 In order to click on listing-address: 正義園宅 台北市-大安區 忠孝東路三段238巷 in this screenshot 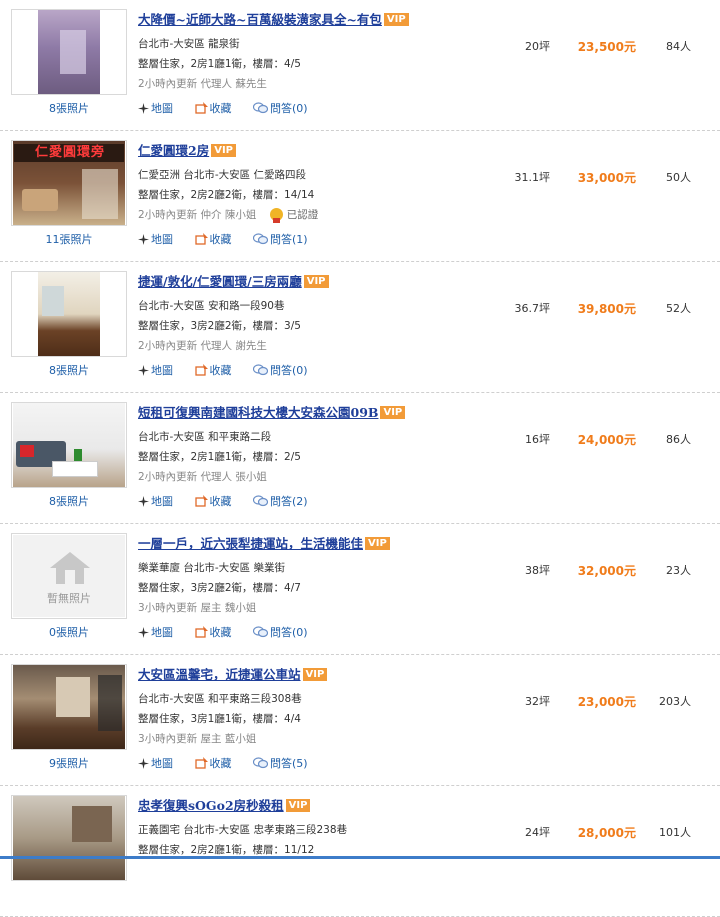, I will do `click(243, 830)`.